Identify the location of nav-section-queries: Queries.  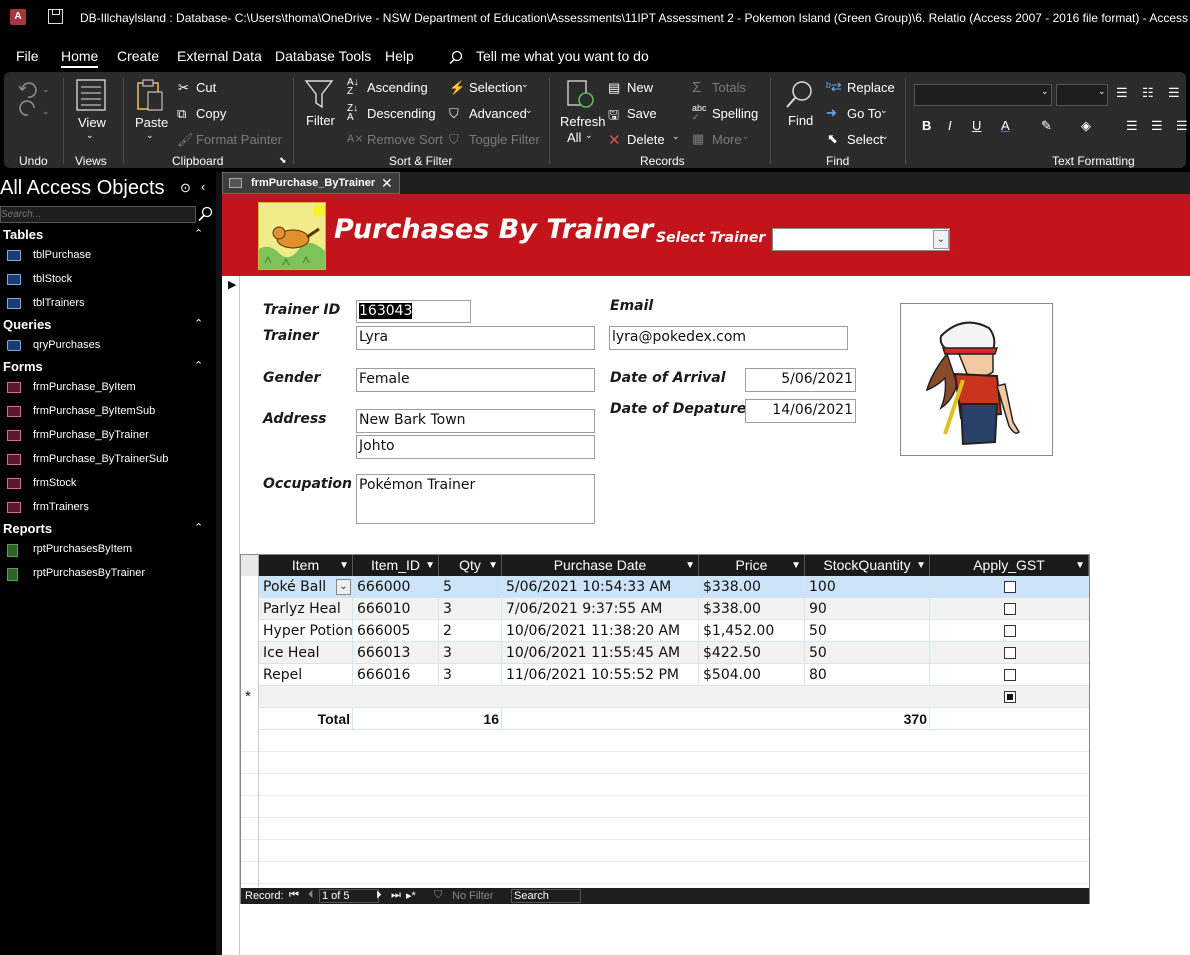
(27, 324).